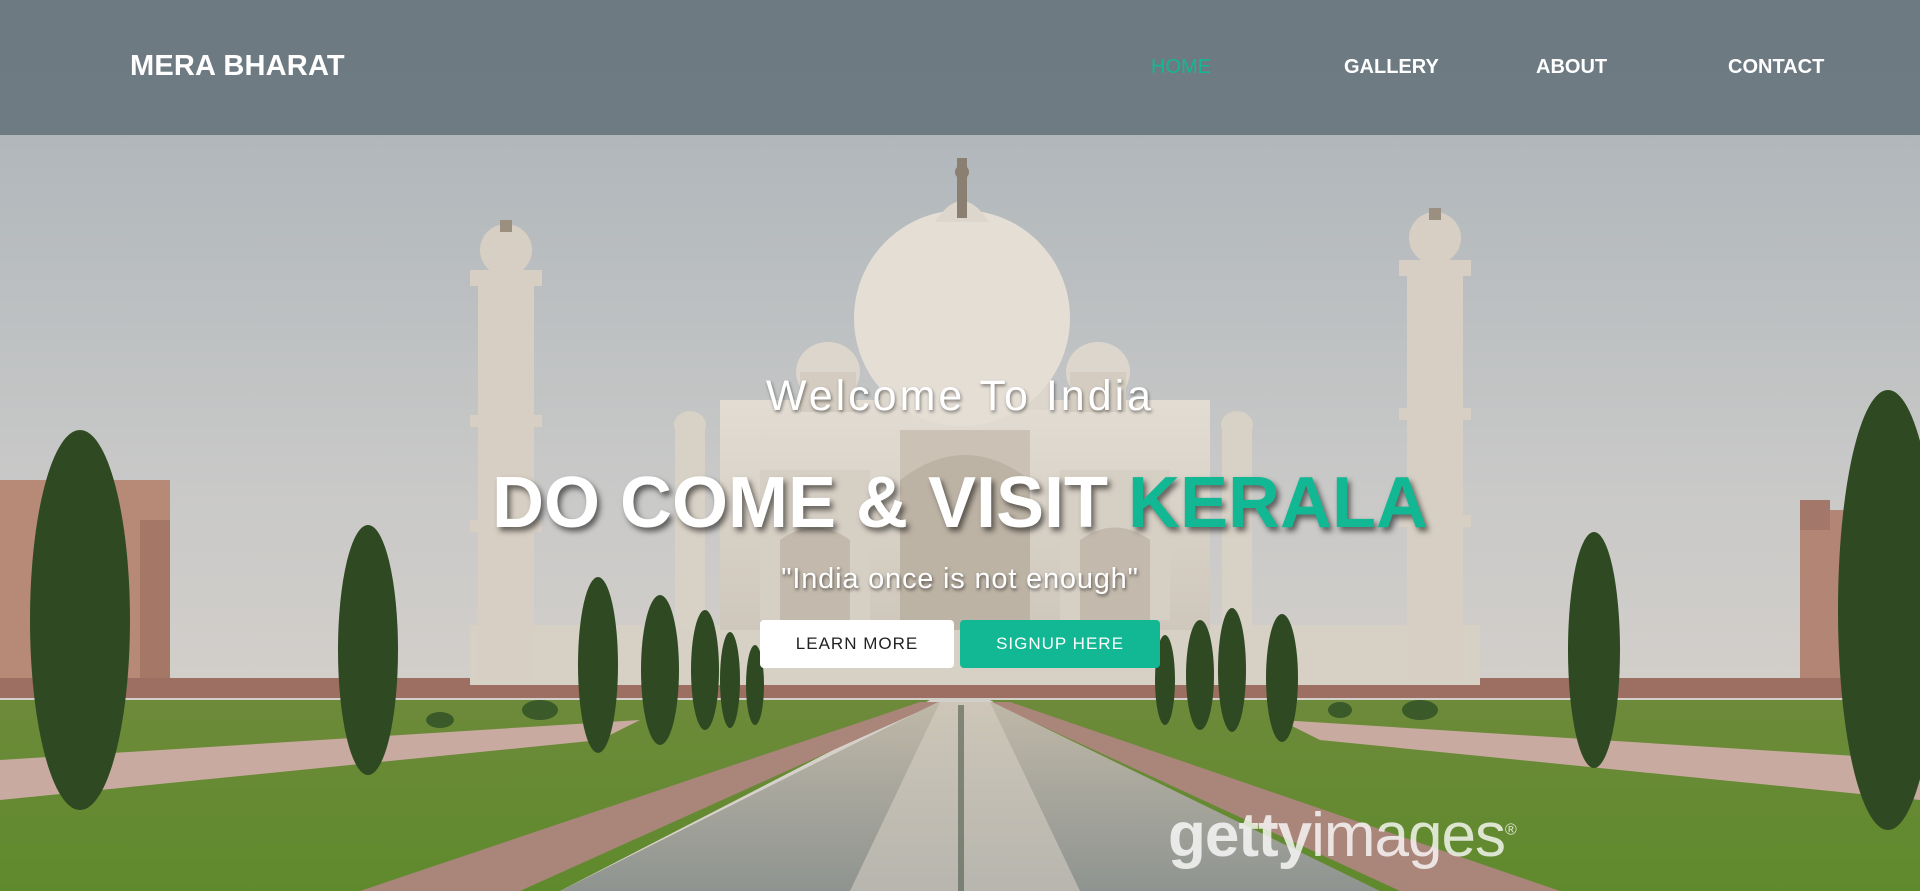 The height and width of the screenshot is (891, 1920). Describe the element at coordinates (1060, 644) in the screenshot. I see `signup-button: SIGNUP HERE` at that location.